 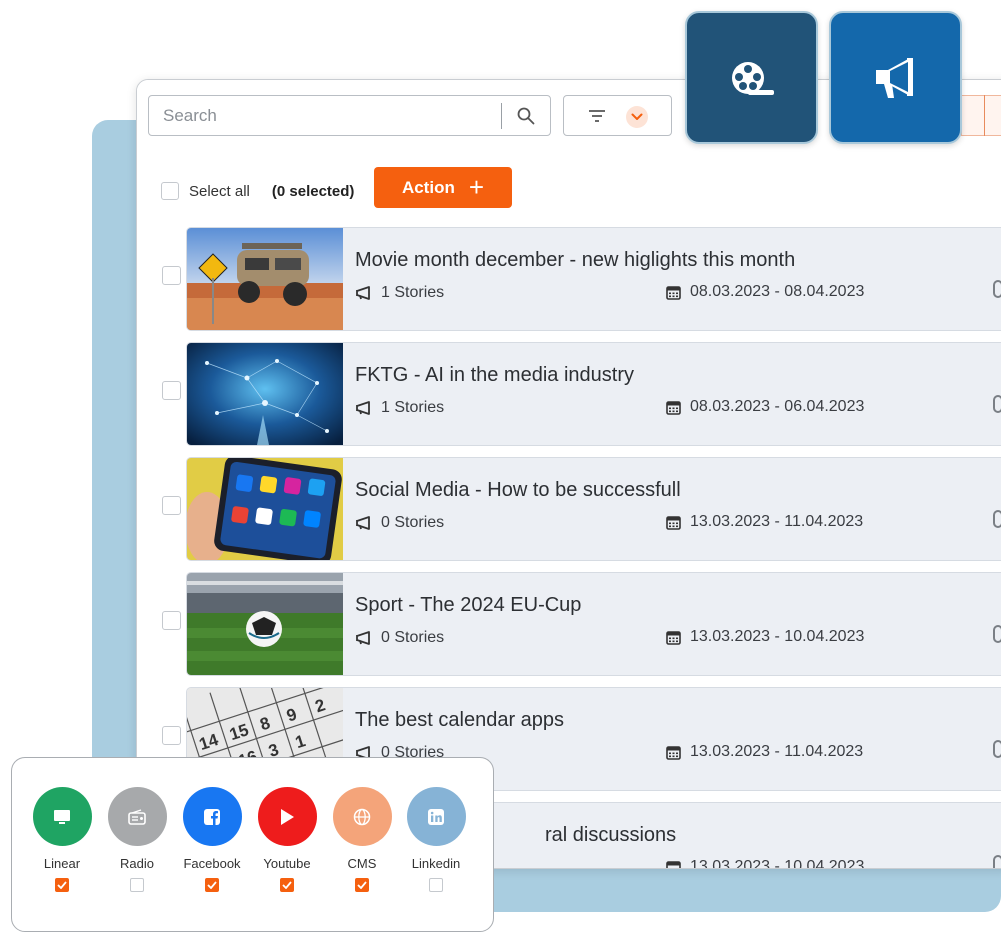 What do you see at coordinates (637, 117) in the screenshot?
I see `chevron-down-icon` at bounding box center [637, 117].